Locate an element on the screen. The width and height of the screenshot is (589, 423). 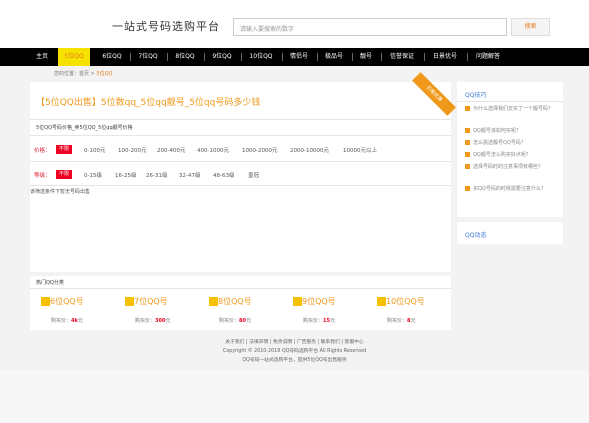
nav-item-special: 靓号 is located at coordinates (366, 57).